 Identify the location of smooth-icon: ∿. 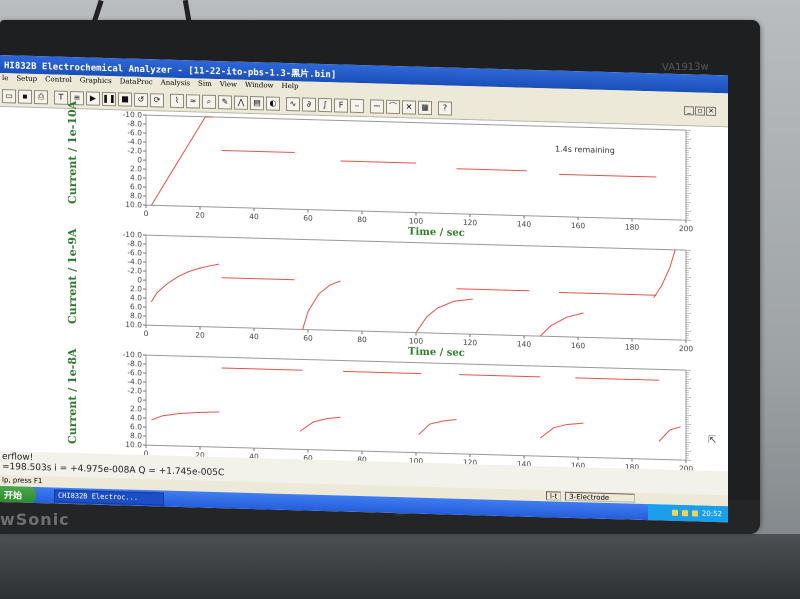
(293, 103).